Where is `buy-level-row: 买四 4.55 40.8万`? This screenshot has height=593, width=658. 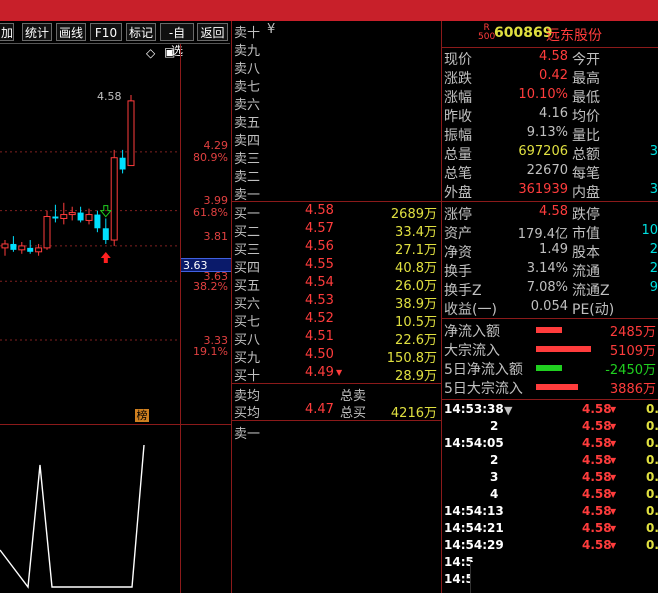
buy-level-row: 买四 4.55 40.8万 is located at coordinates (336, 266).